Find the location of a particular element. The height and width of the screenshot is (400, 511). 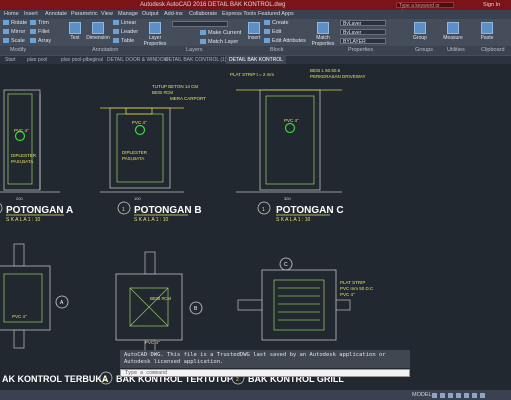

linetype-dropdown: ByLayer is located at coordinates (363, 32).